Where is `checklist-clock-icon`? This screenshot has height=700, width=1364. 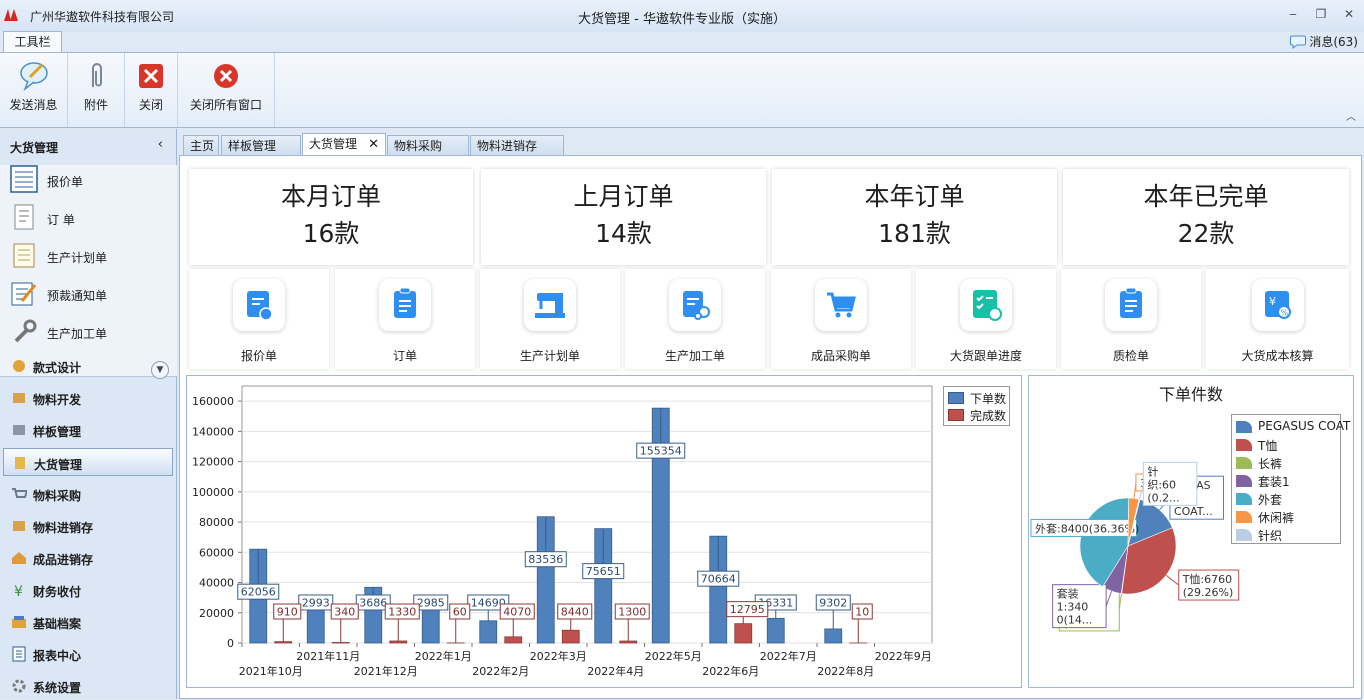
checklist-clock-icon is located at coordinates (986, 305).